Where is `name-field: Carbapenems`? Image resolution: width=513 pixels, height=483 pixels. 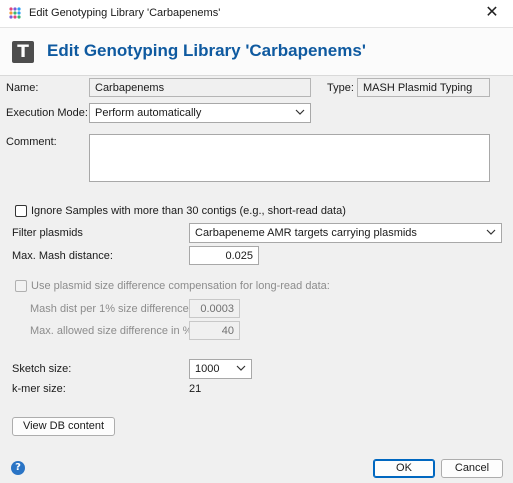
name-field: Carbapenems is located at coordinates (200, 87).